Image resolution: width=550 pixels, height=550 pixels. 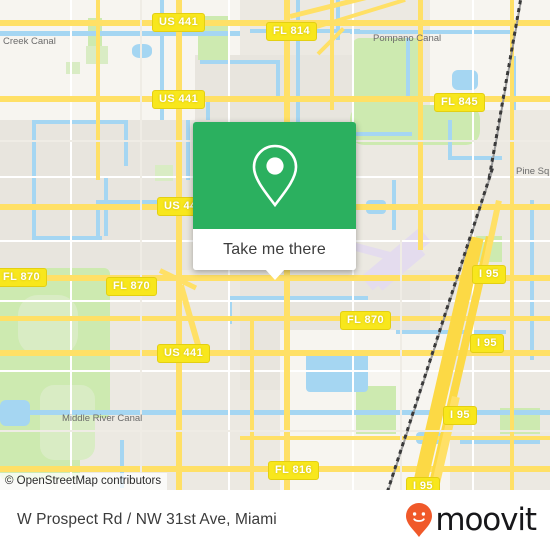 I want to click on map-label-middle-river-canal: Middle River Canal, so click(x=102, y=418).